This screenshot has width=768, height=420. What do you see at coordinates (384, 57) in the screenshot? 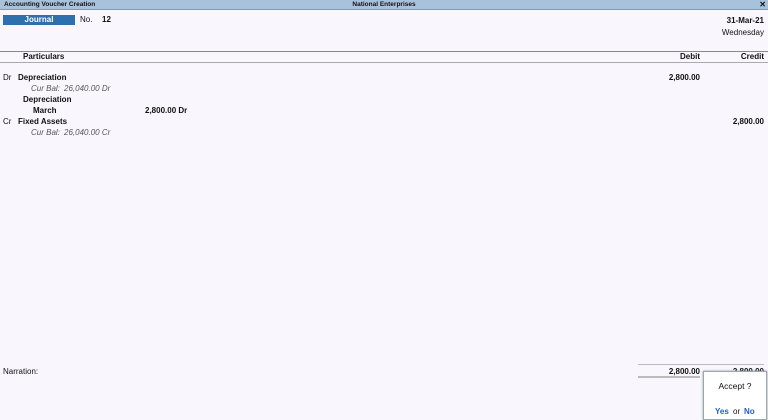
I see `column-header: Particulars Debit Credit` at bounding box center [384, 57].